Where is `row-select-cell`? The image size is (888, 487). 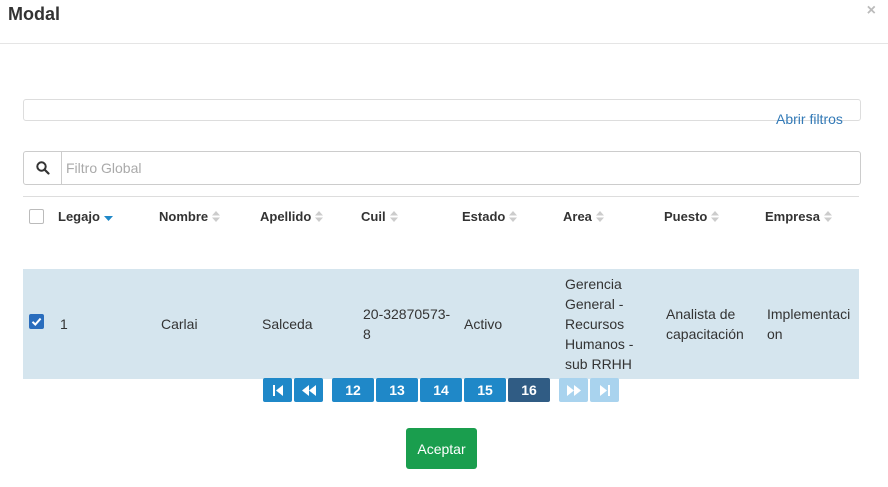
row-select-cell is located at coordinates (40, 324).